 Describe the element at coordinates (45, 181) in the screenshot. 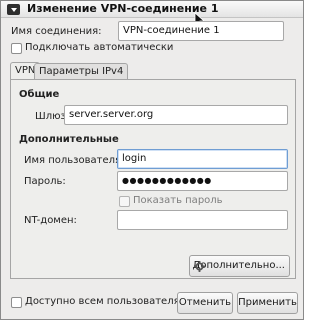

I see `password-label: Пароль:` at that location.